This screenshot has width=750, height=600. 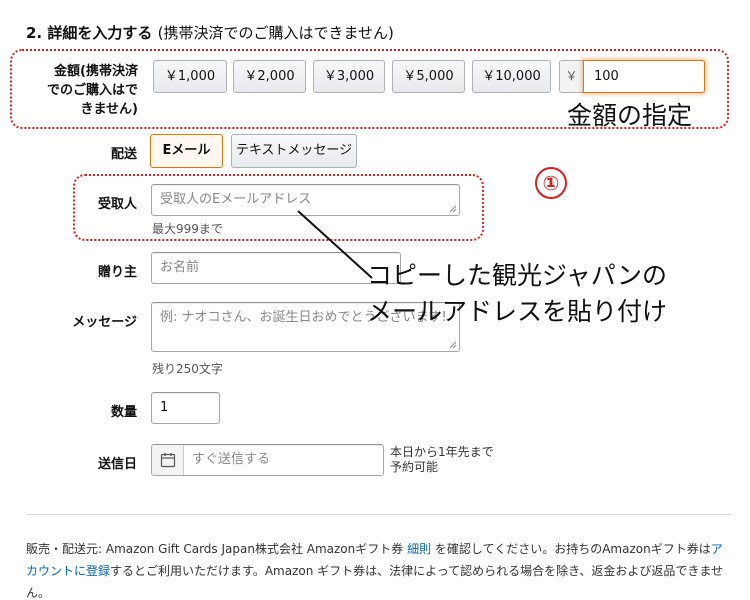 I want to click on paste-annotation-line2: メールアドレスを貼り付け, so click(x=517, y=311).